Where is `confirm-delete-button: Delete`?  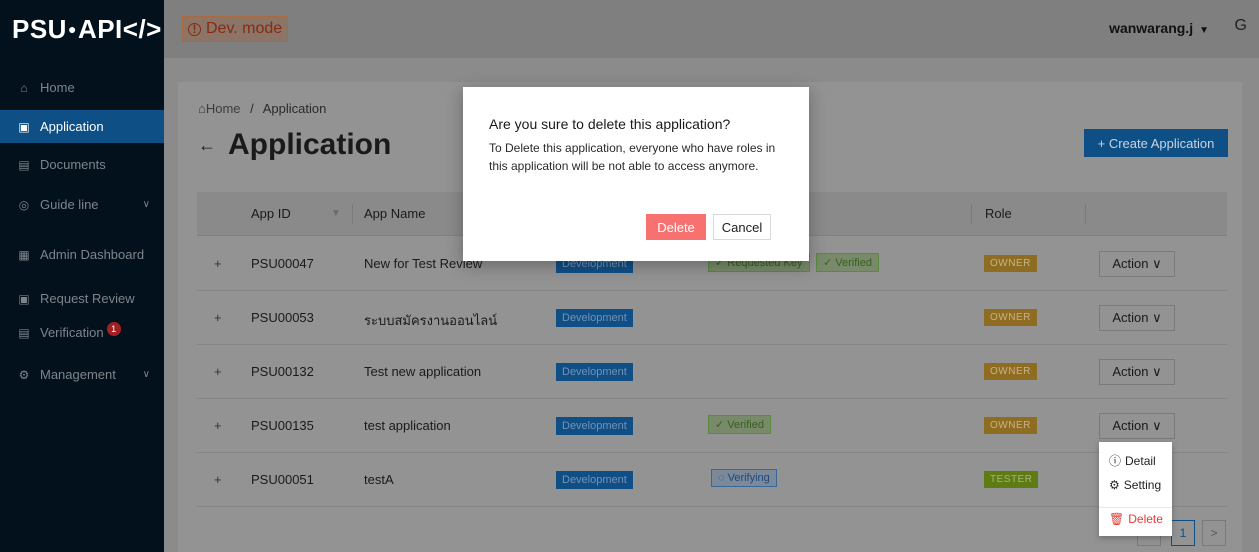
confirm-delete-button: Delete is located at coordinates (676, 227).